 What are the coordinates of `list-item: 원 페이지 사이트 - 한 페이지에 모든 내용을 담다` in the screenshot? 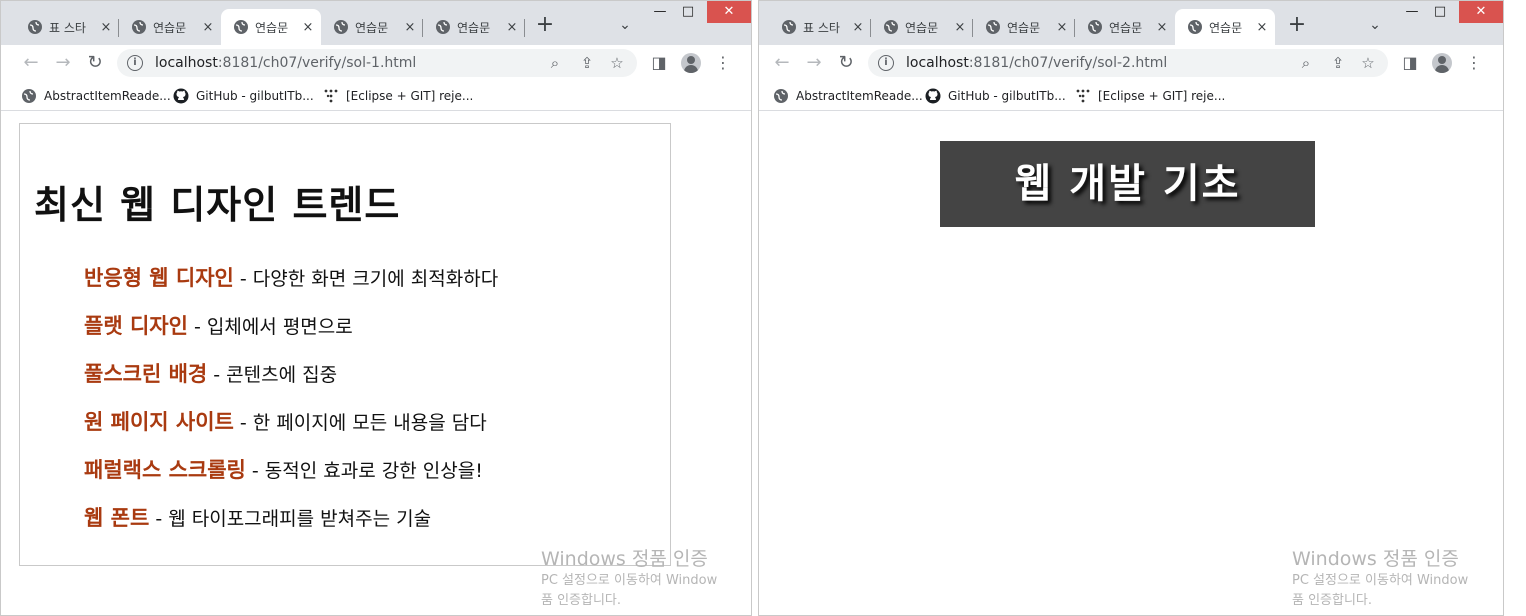 It's located at (291, 430).